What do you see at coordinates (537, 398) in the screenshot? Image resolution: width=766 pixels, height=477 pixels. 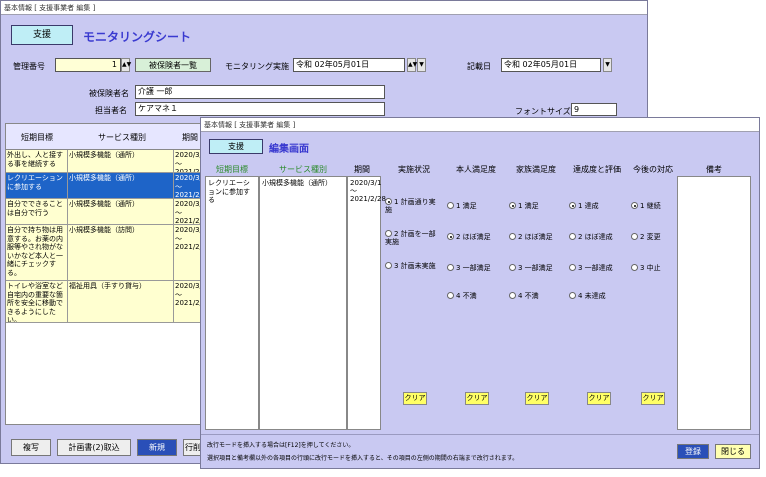 I see `family-sat-clear-button: クリア` at bounding box center [537, 398].